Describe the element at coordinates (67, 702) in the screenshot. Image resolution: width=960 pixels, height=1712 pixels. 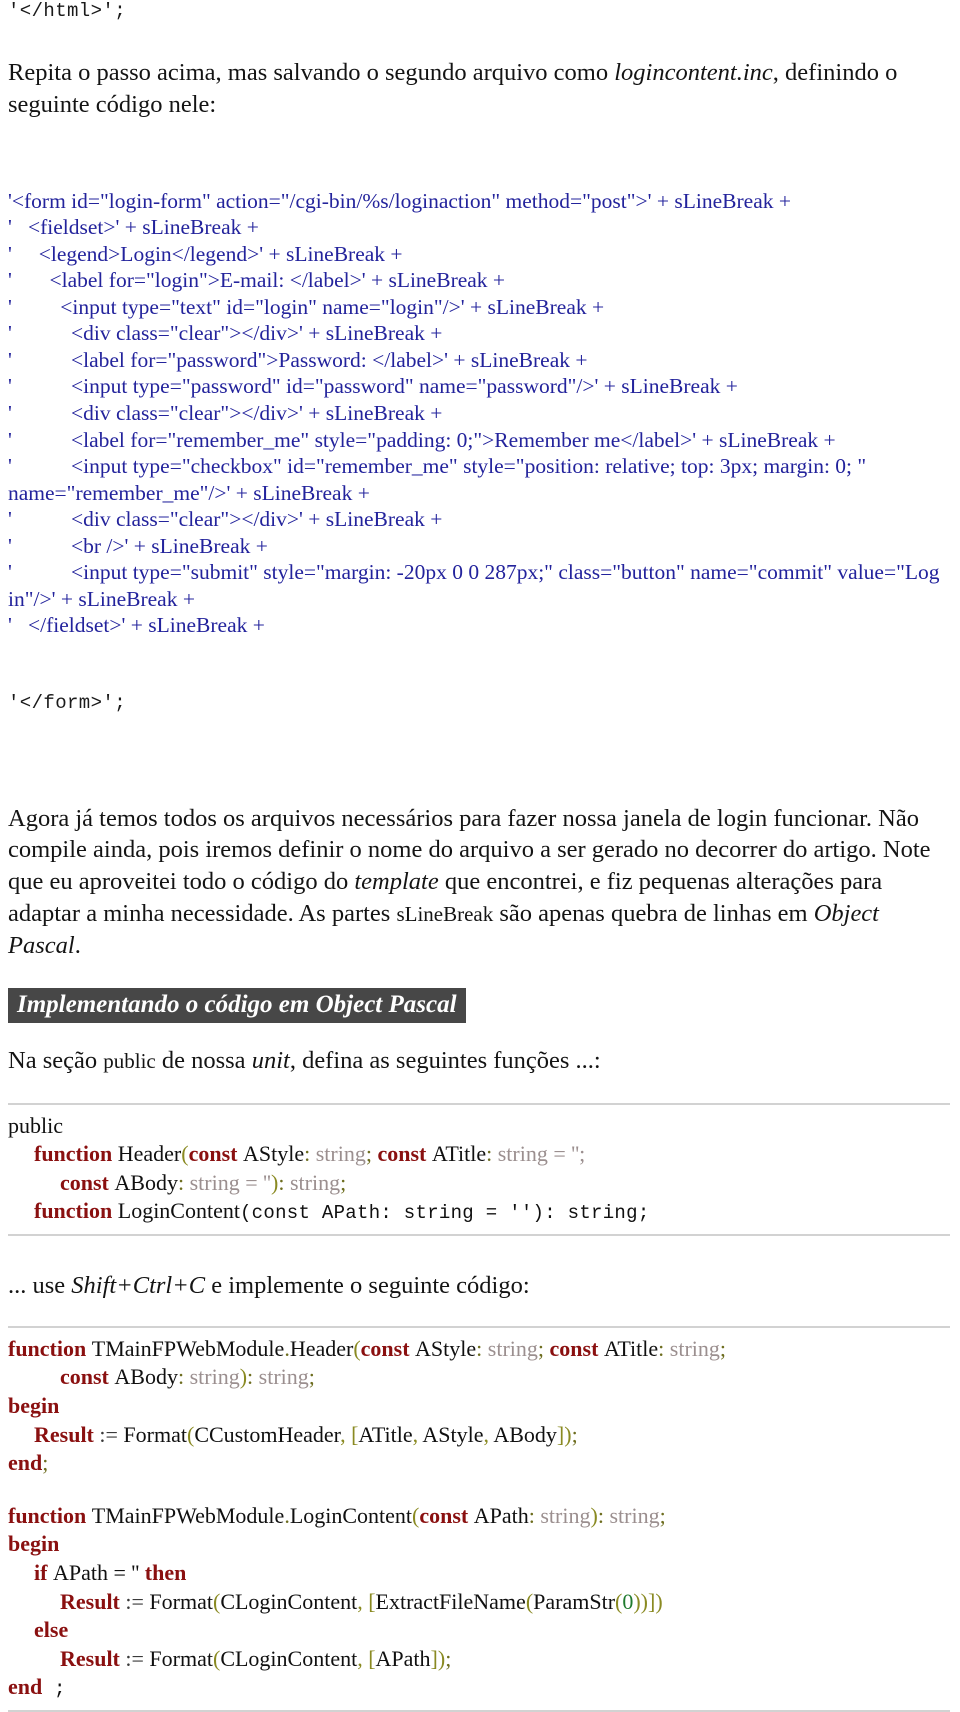
I see `html-code-tail: '</form>';` at that location.